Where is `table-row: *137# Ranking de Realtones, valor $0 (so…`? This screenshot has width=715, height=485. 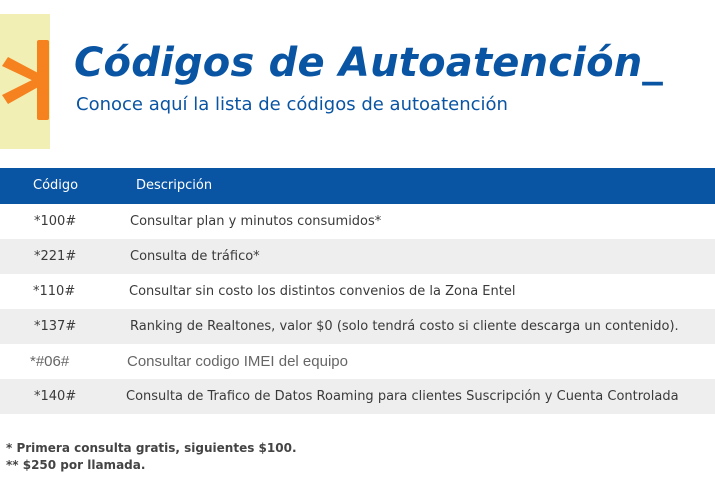 table-row: *137# Ranking de Realtones, valor $0 (so… is located at coordinates (357, 326).